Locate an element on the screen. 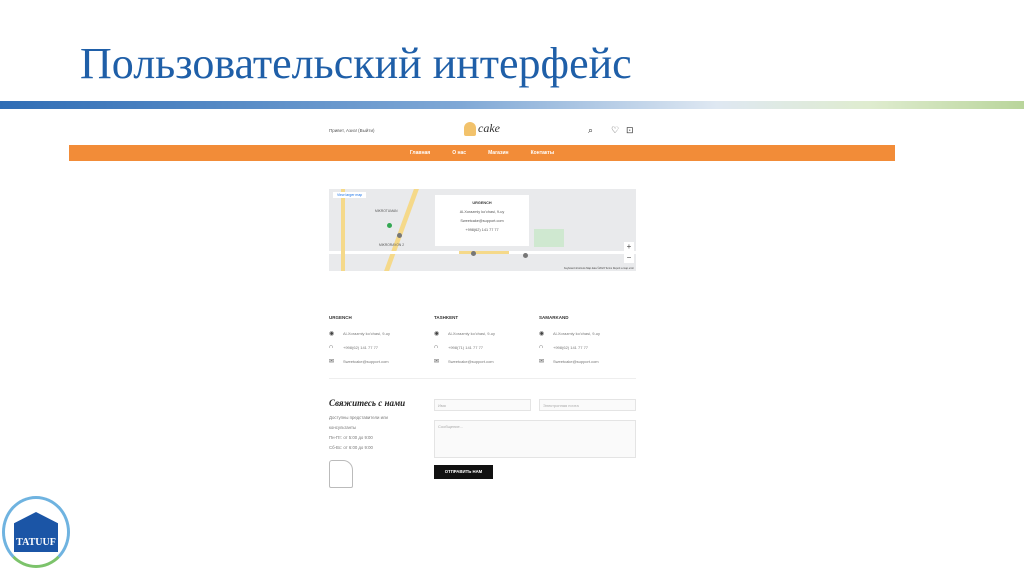  nav-home: Главная is located at coordinates (420, 153).